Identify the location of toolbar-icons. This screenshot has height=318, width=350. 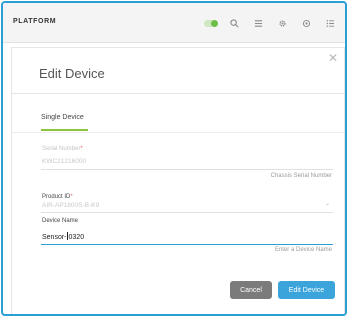
(174, 24).